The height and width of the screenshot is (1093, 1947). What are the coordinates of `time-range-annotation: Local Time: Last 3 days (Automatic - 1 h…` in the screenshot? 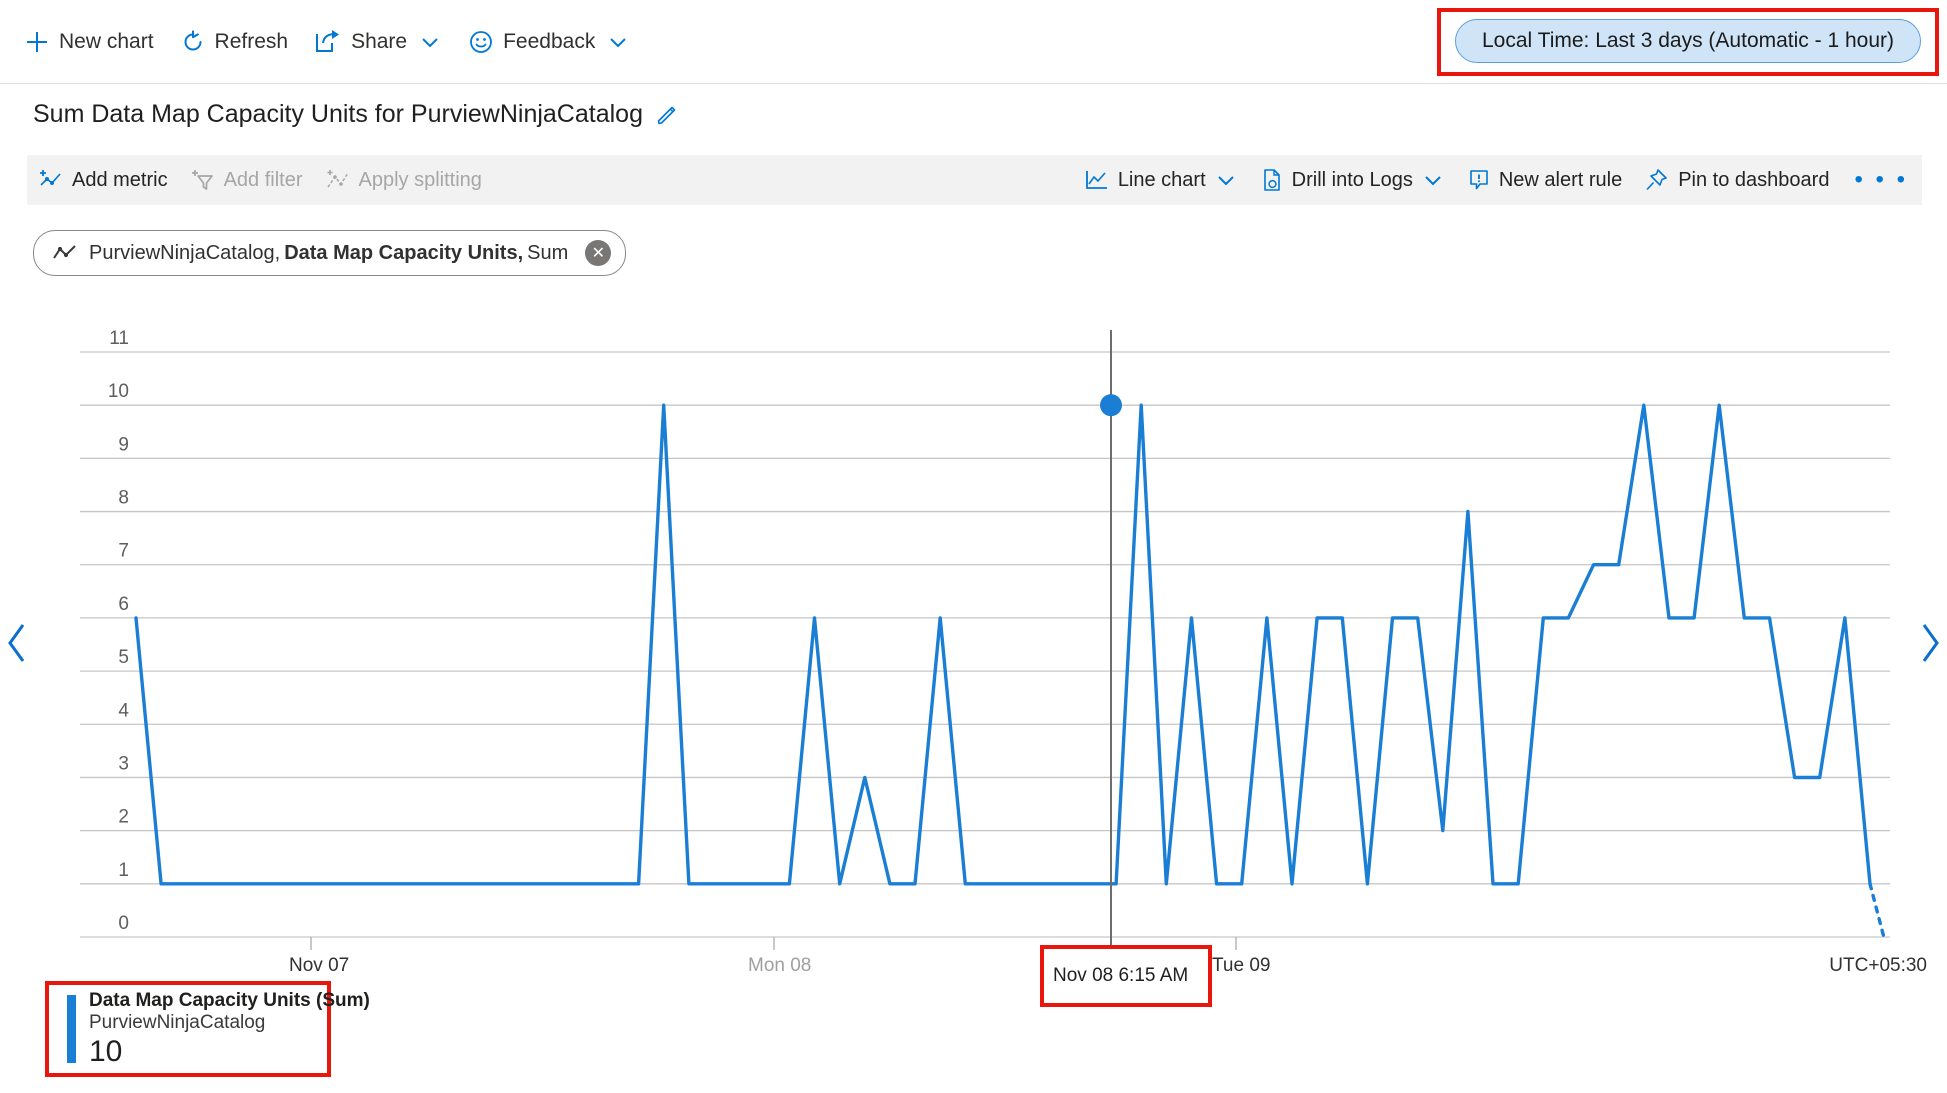 It's located at (1688, 42).